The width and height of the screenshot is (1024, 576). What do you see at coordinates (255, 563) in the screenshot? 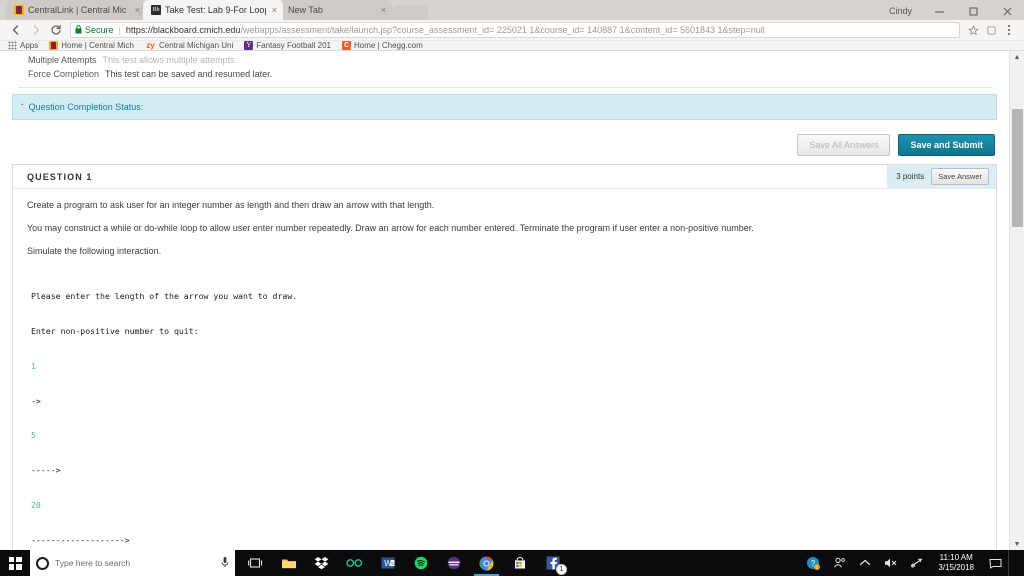
I see `task-view-icon` at bounding box center [255, 563].